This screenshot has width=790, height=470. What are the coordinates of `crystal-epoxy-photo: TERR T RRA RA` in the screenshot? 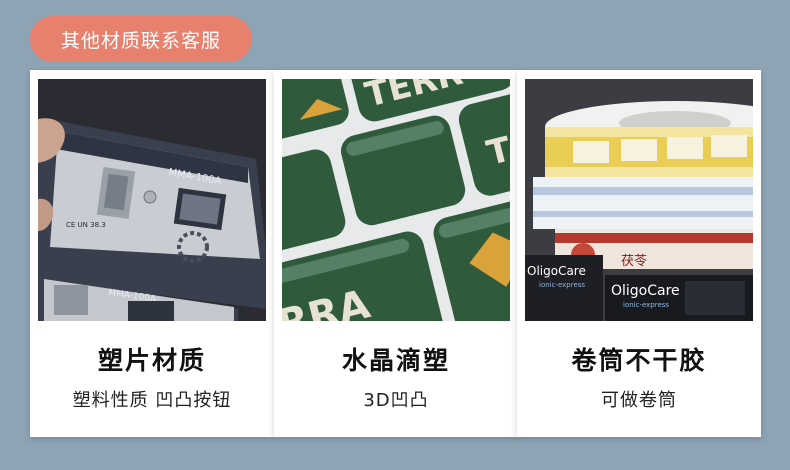 It's located at (396, 200).